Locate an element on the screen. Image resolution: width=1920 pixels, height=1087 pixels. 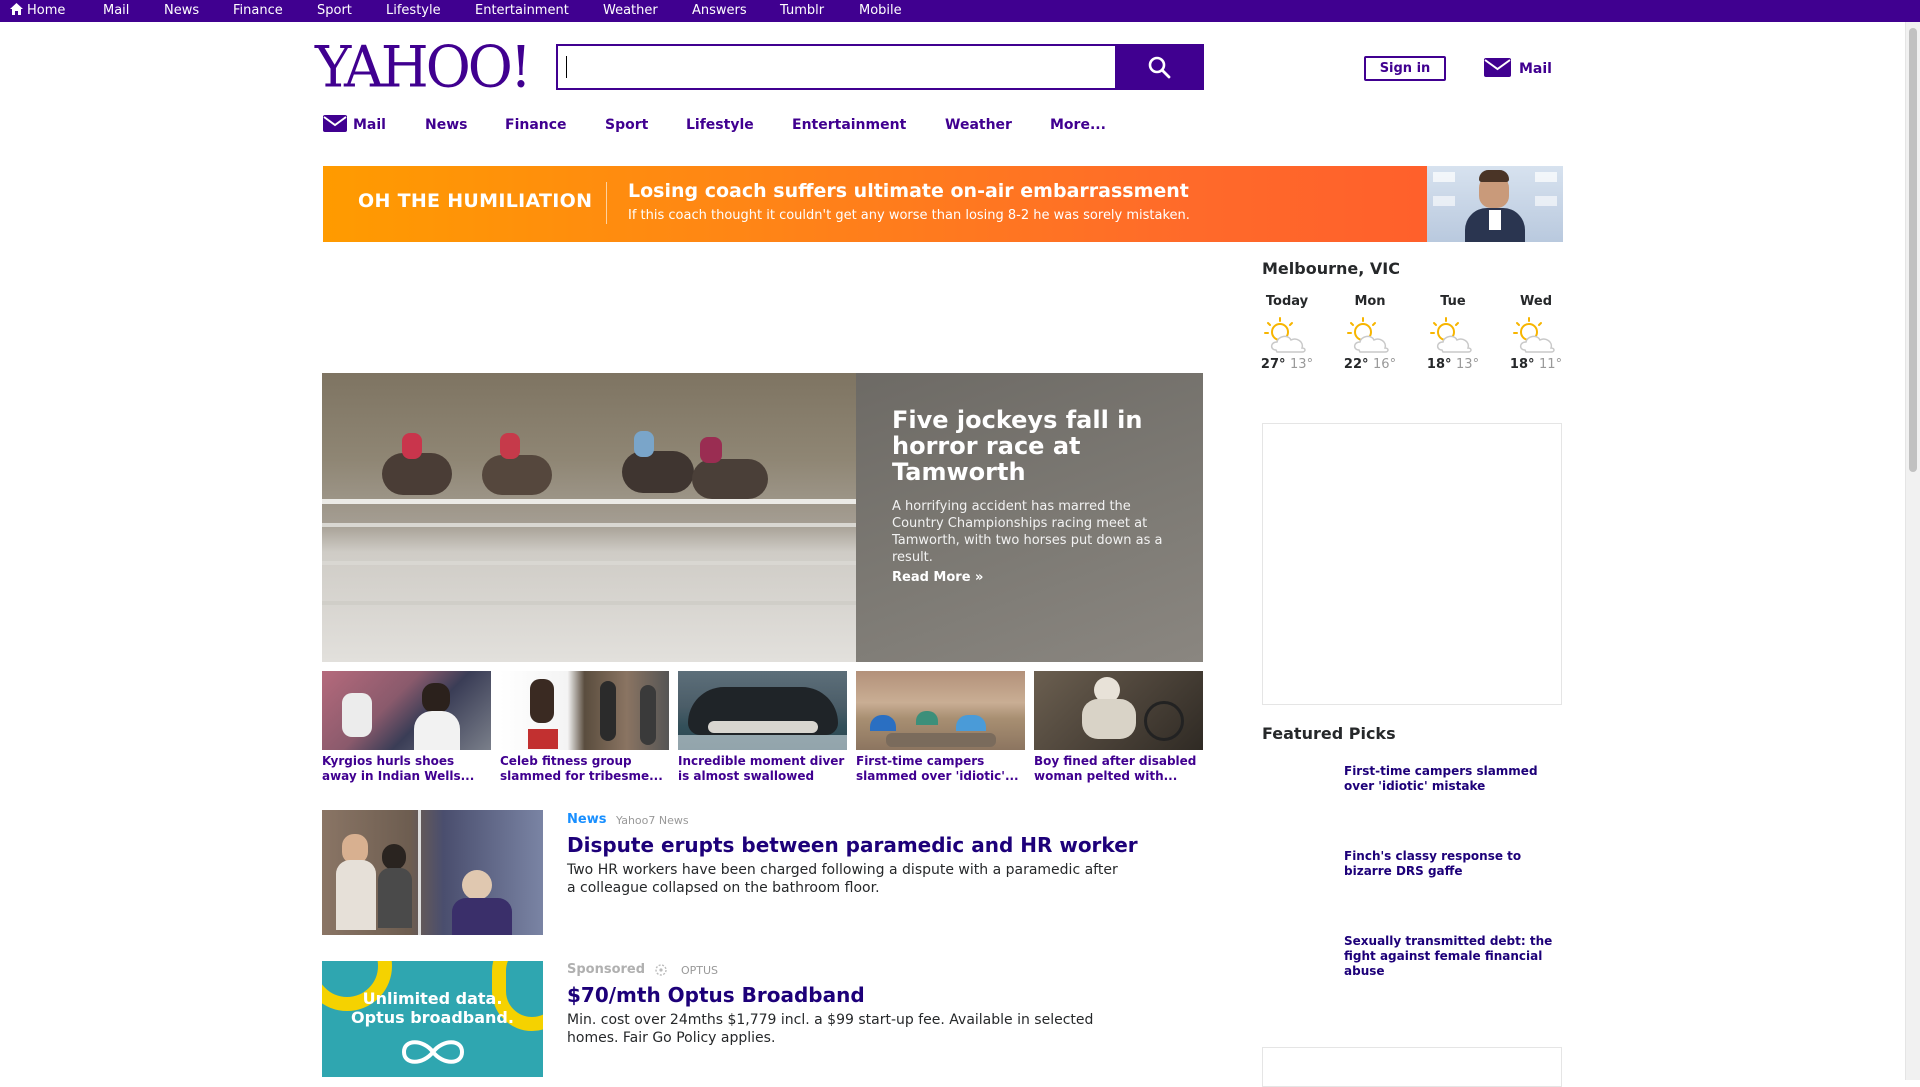
topbar-item-mobile: Mobile is located at coordinates (880, 11).